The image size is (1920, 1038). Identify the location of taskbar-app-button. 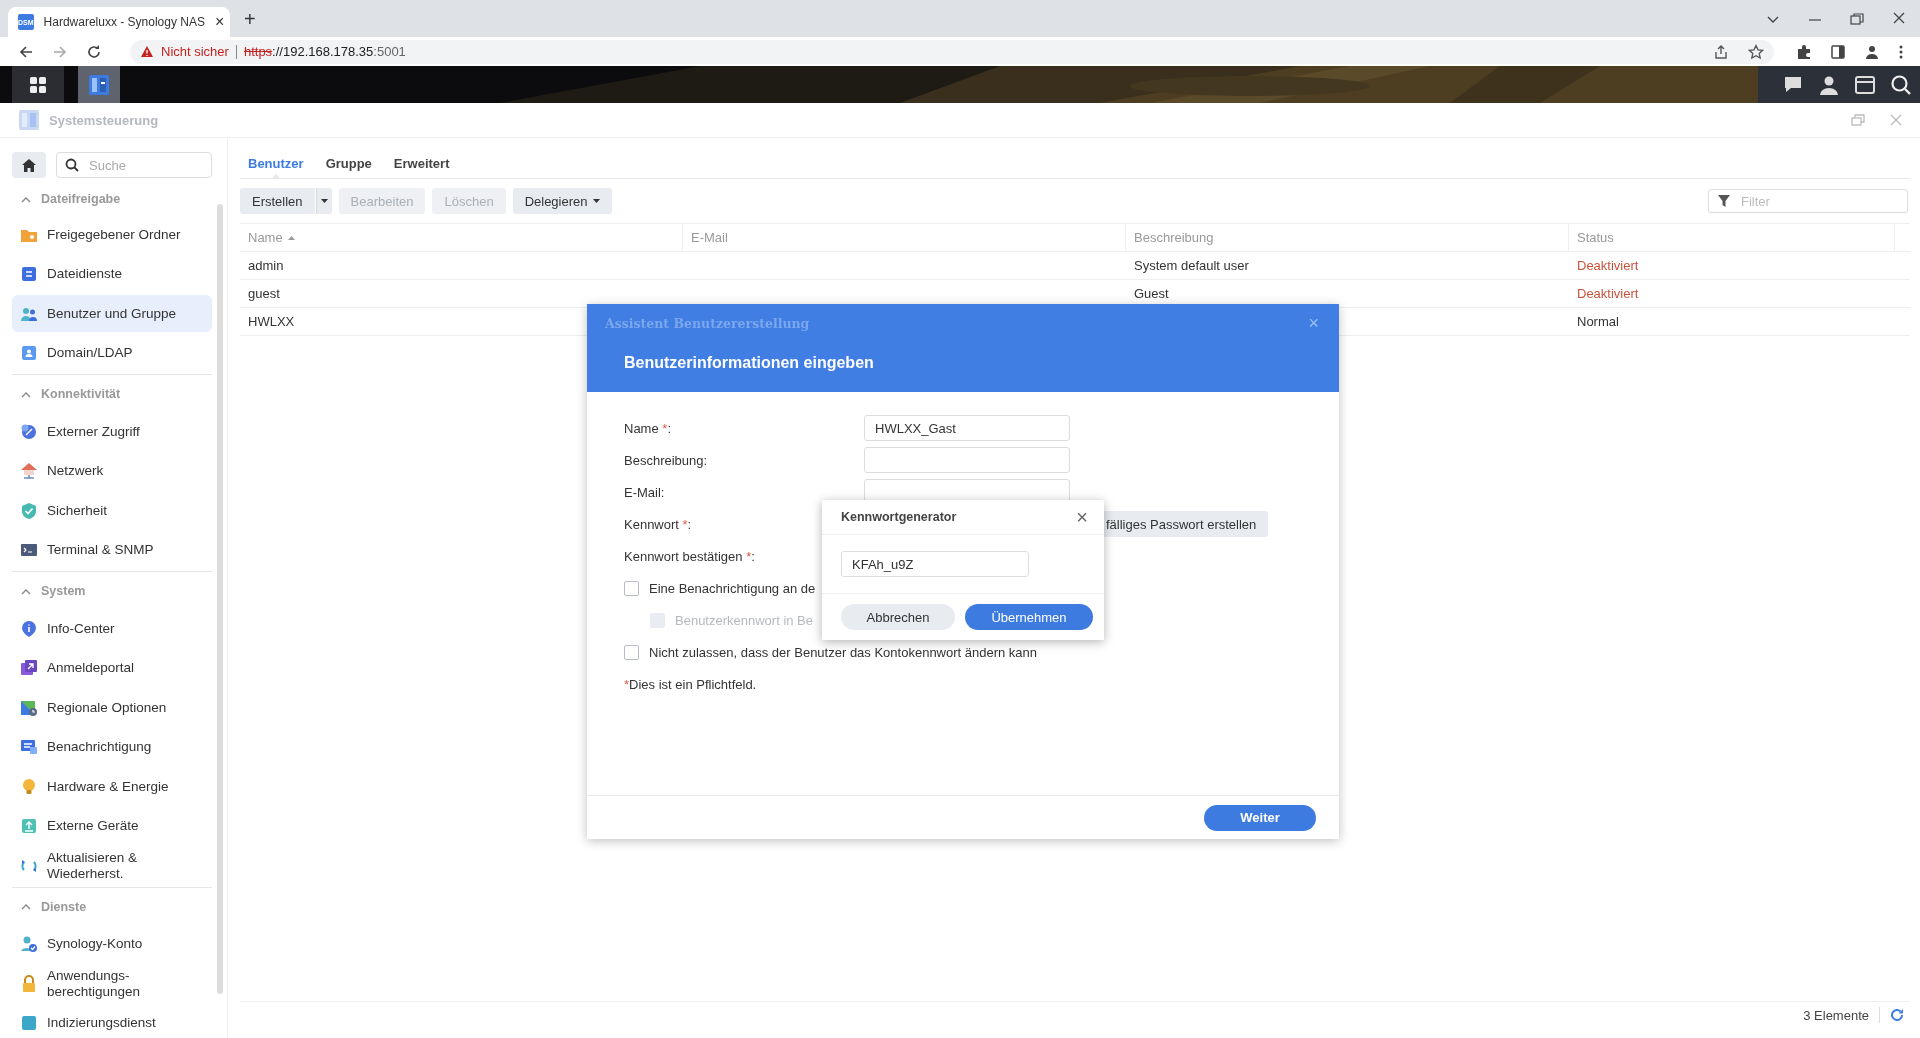
(99, 84).